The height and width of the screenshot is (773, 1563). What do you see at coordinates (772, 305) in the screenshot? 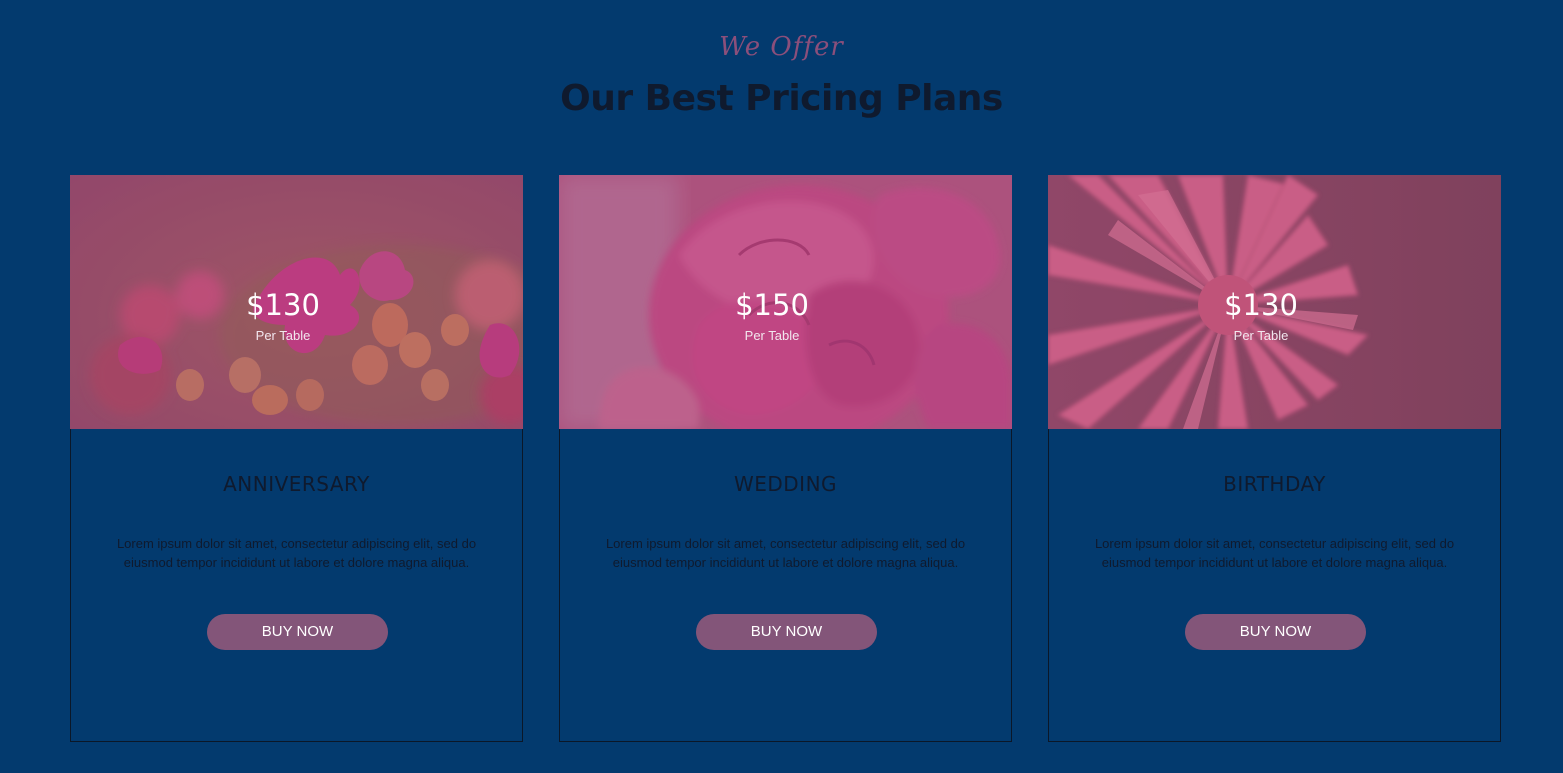
I see `price: $150` at bounding box center [772, 305].